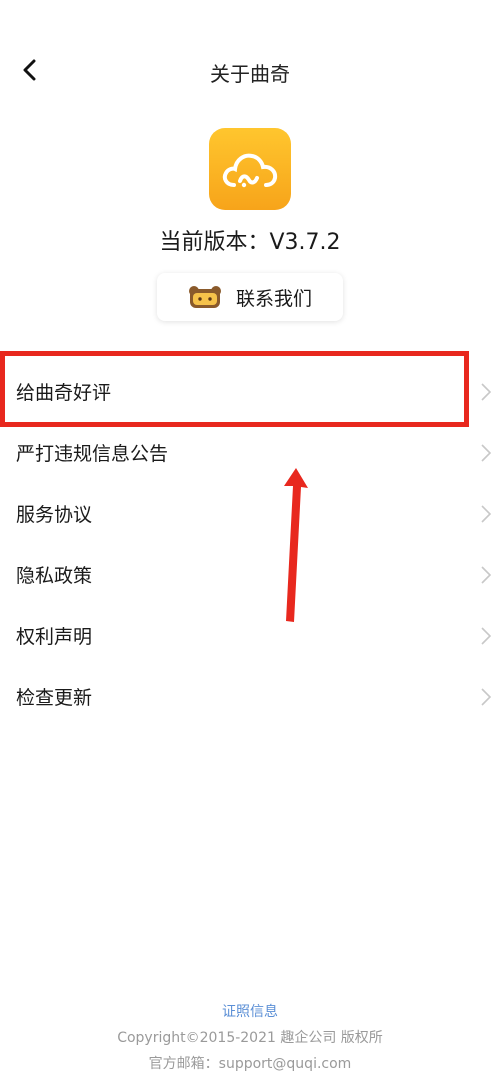 The image size is (500, 1084). What do you see at coordinates (250, 242) in the screenshot?
I see `version-label: 当前版本：V3.7.2` at bounding box center [250, 242].